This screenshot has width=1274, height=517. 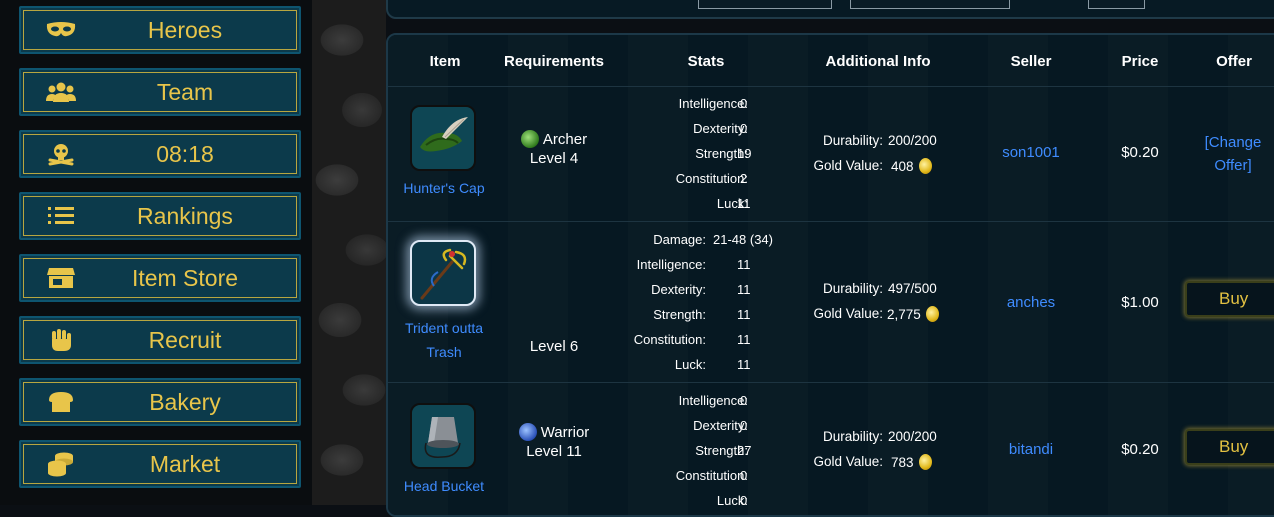 I want to click on header-seller: Seller, so click(x=1031, y=61).